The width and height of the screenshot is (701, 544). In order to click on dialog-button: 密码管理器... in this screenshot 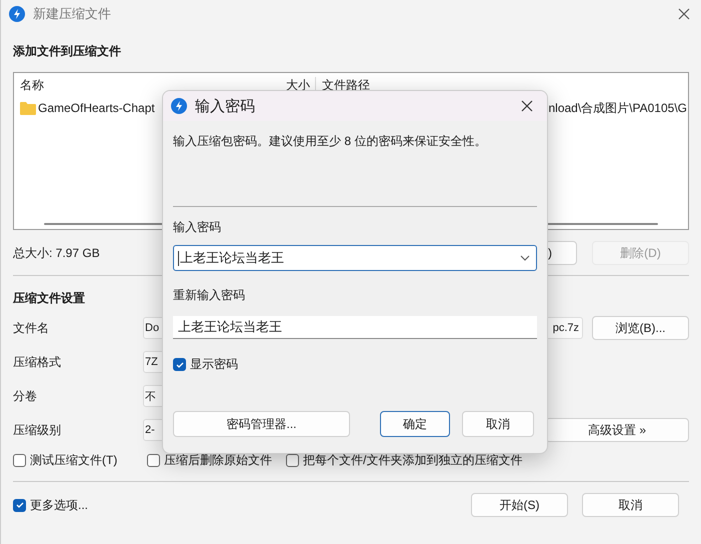, I will do `click(261, 424)`.